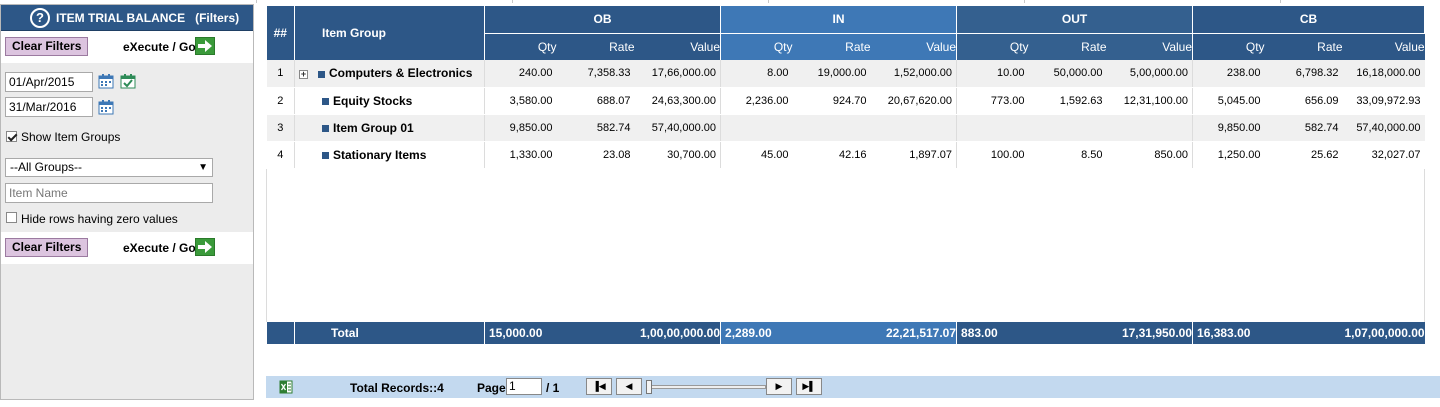 The height and width of the screenshot is (407, 1440). What do you see at coordinates (280, 33) in the screenshot?
I see `row-number-header: ##` at bounding box center [280, 33].